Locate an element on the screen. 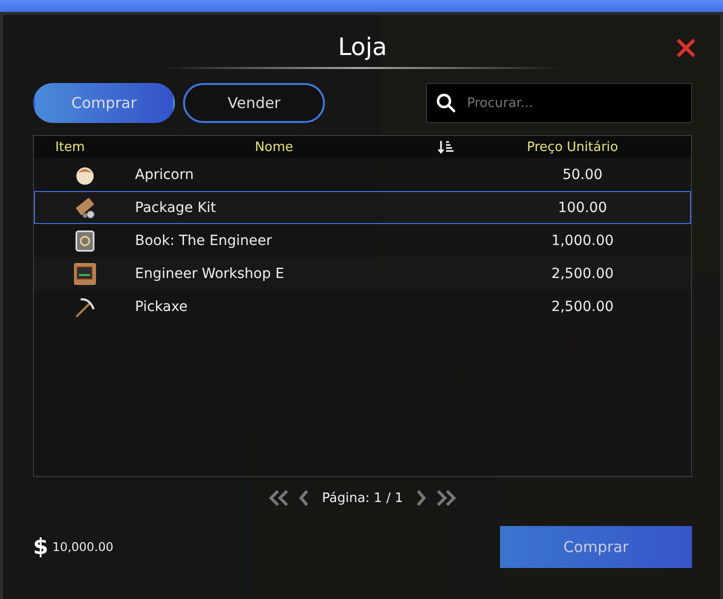 The height and width of the screenshot is (599, 723). table-row: Engineer Workshop E 2,500.00 is located at coordinates (362, 273).